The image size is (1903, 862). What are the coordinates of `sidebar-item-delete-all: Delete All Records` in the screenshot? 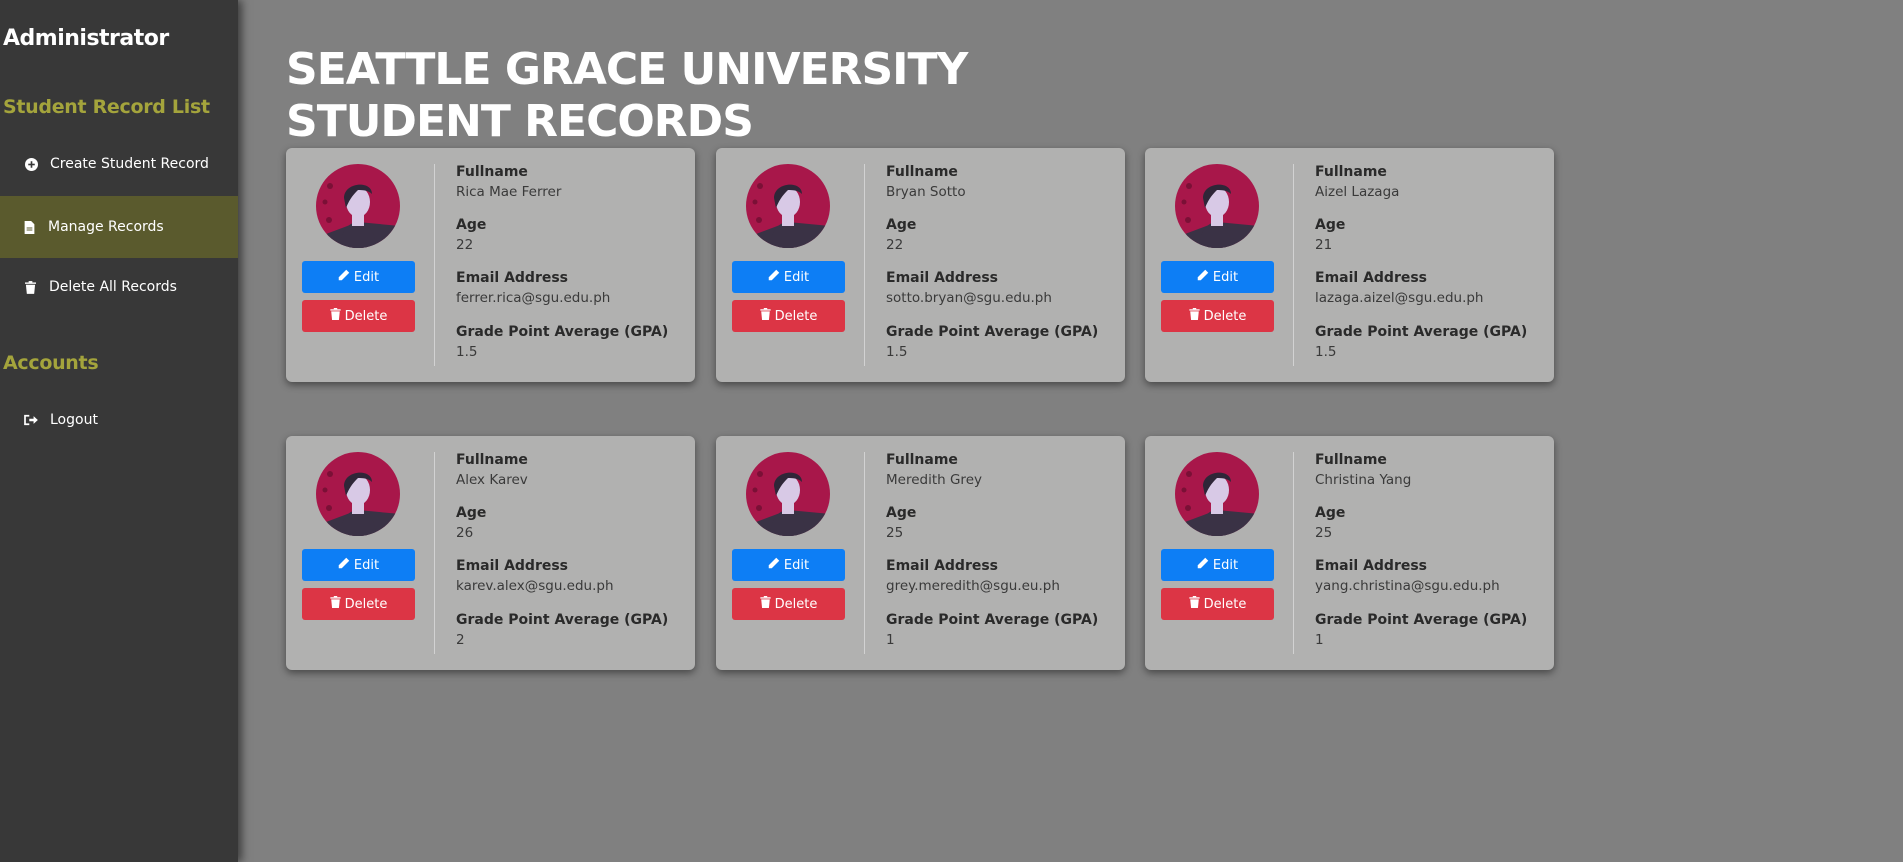 It's located at (119, 287).